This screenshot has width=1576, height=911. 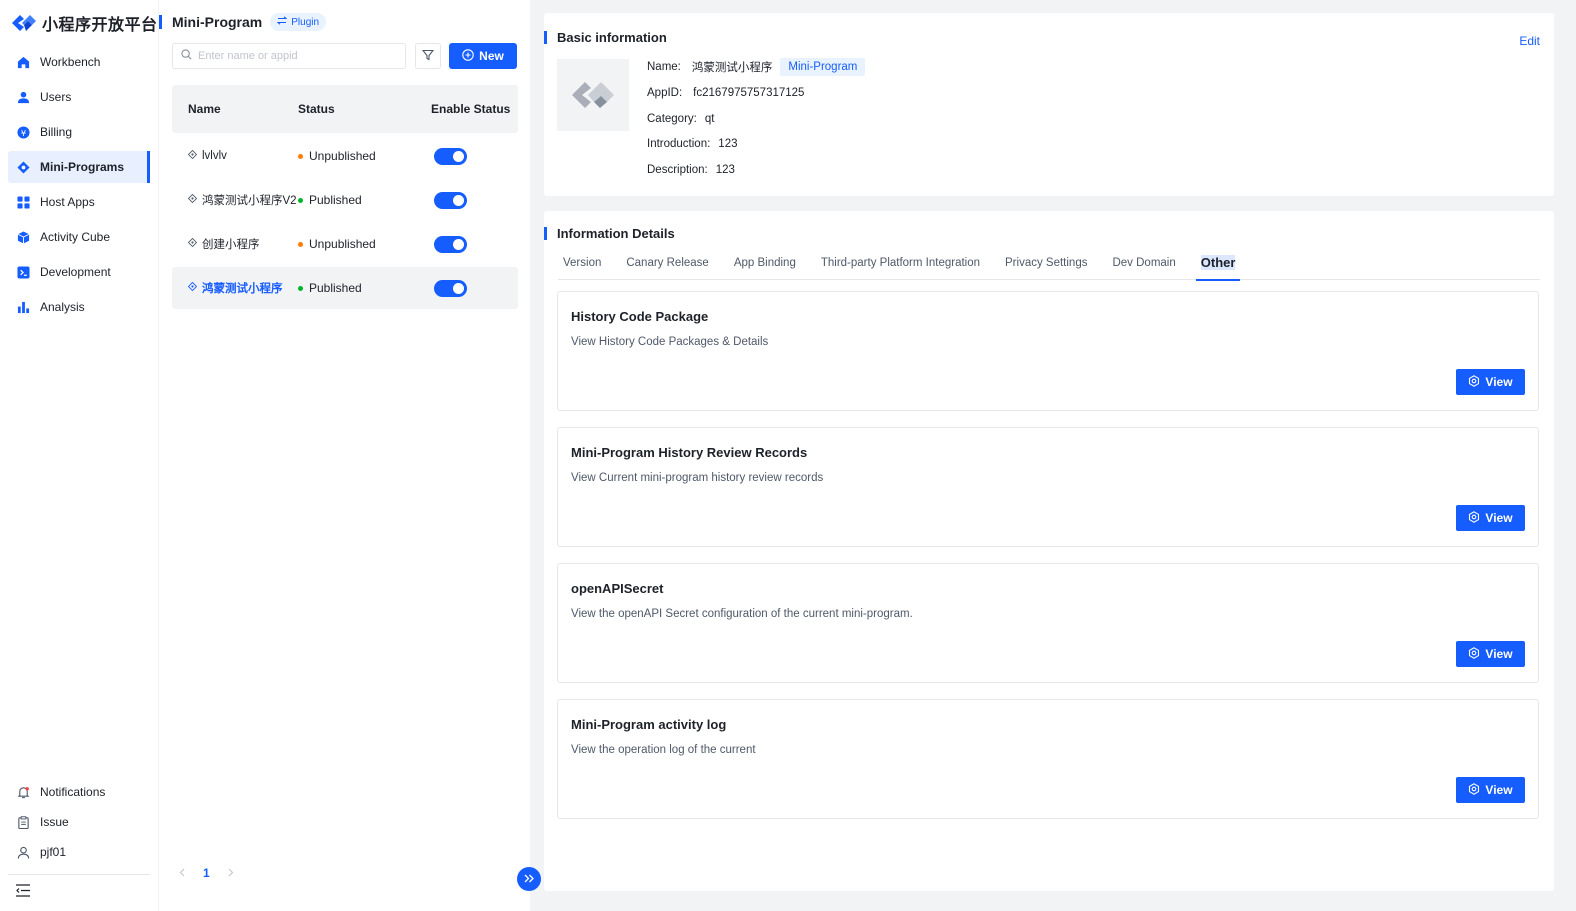 What do you see at coordinates (79, 97) in the screenshot?
I see `sidebar-item-users: Users` at bounding box center [79, 97].